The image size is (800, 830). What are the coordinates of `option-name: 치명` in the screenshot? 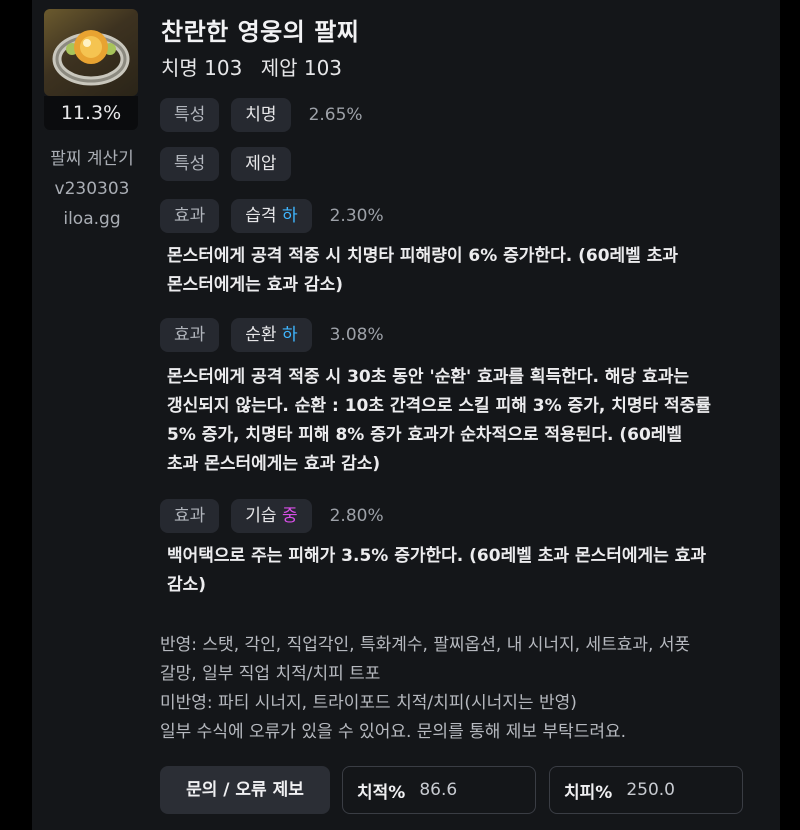 It's located at (261, 115).